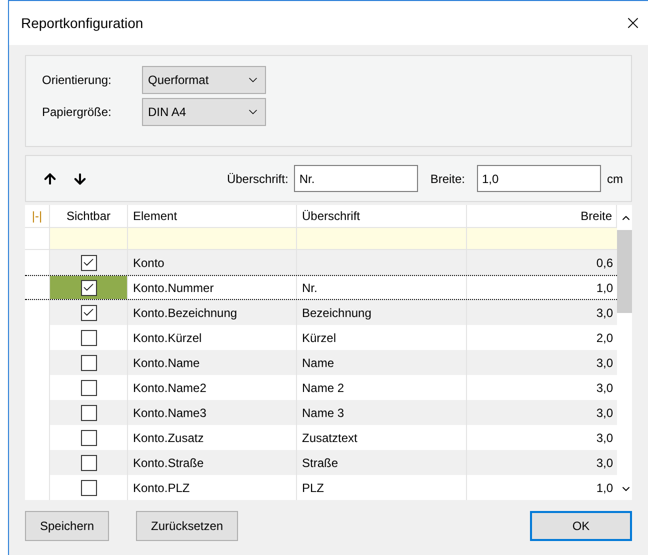 Image resolution: width=648 pixels, height=555 pixels. What do you see at coordinates (82, 23) in the screenshot?
I see `window-title: Reportkonfiguration` at bounding box center [82, 23].